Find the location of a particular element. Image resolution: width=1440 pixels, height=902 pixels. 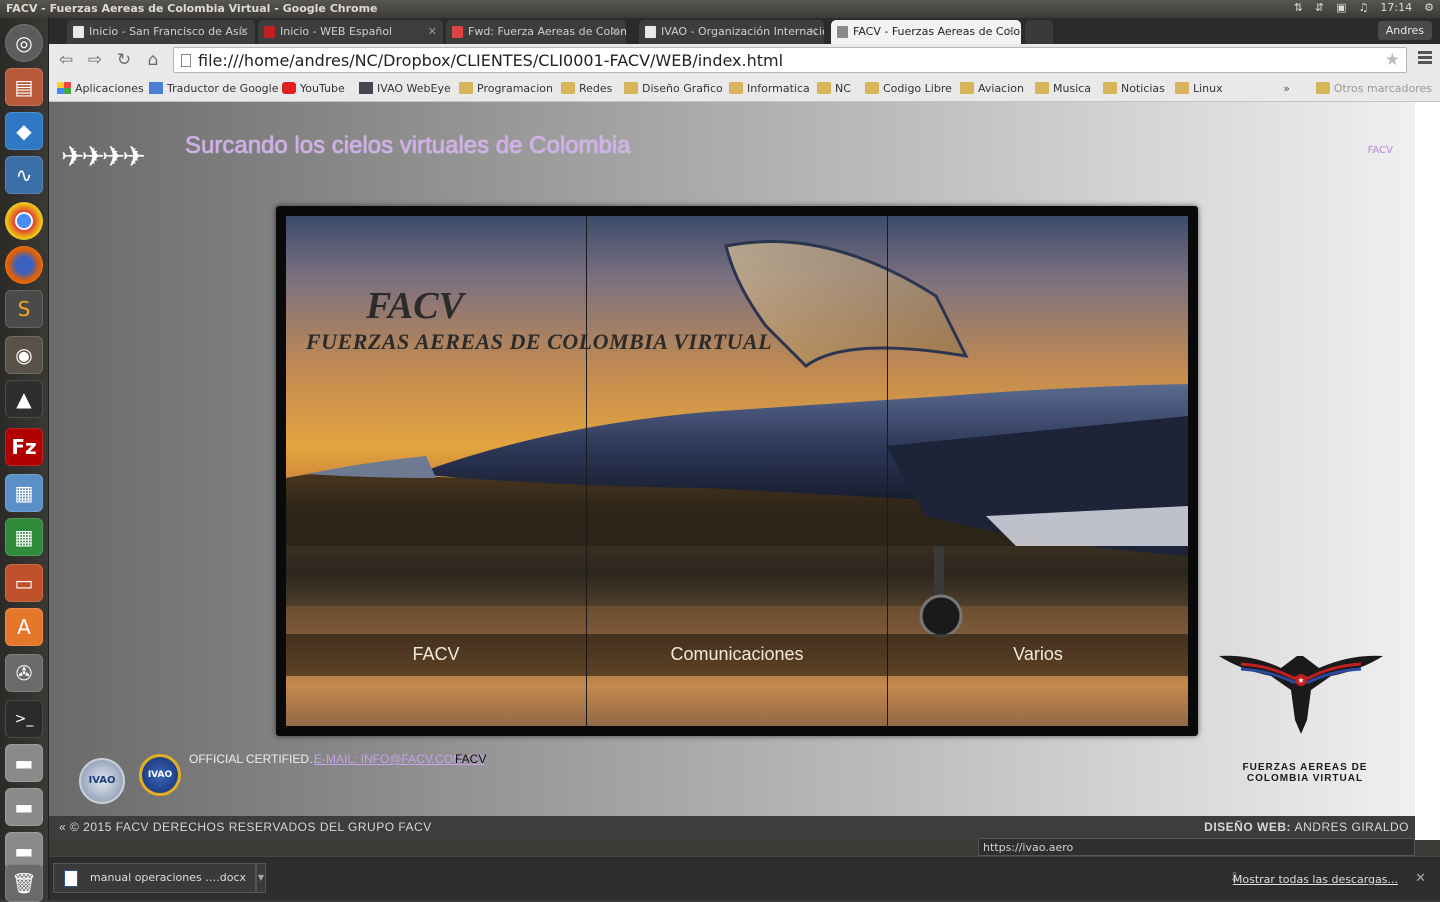

trash-icon: 🗑 is located at coordinates (24, 883).